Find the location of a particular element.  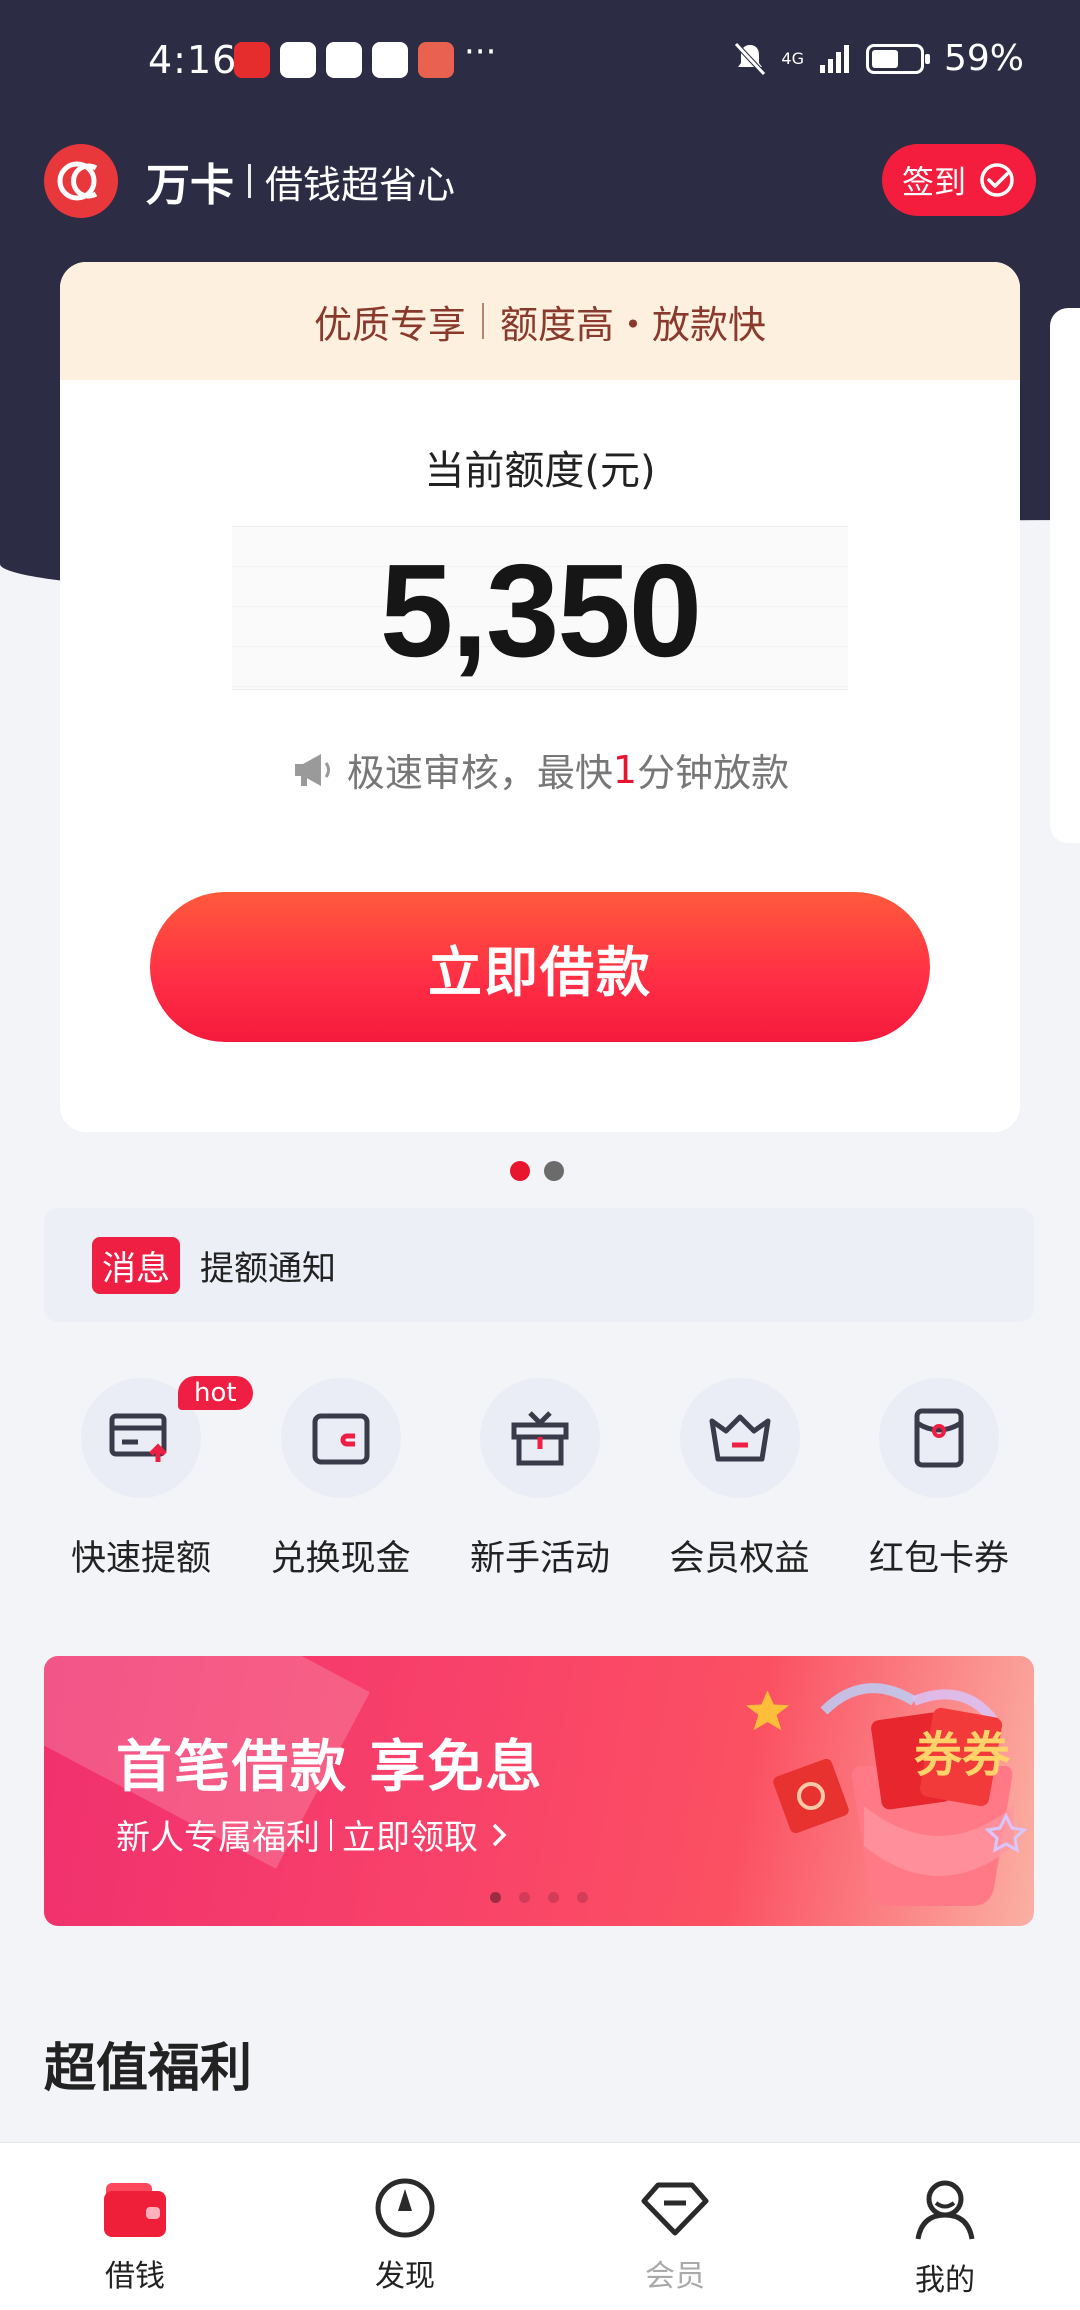

brand-name: 万卡 is located at coordinates (190, 185).